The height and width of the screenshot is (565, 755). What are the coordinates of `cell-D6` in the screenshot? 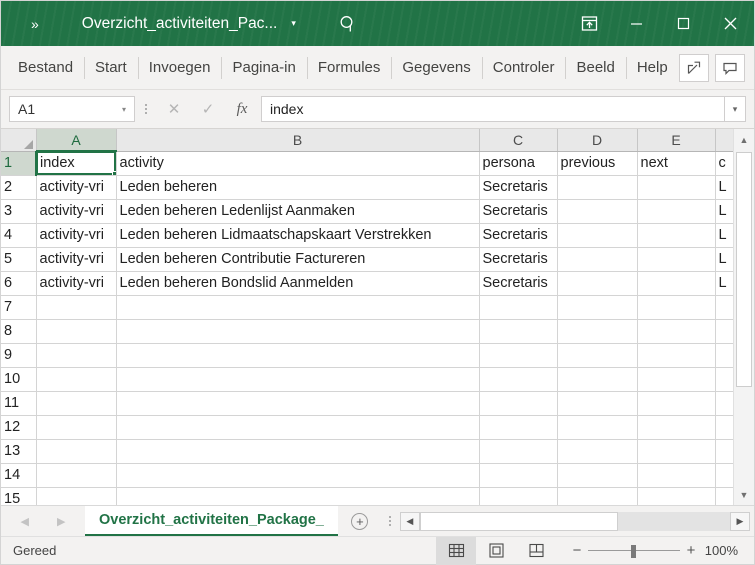 It's located at (597, 283).